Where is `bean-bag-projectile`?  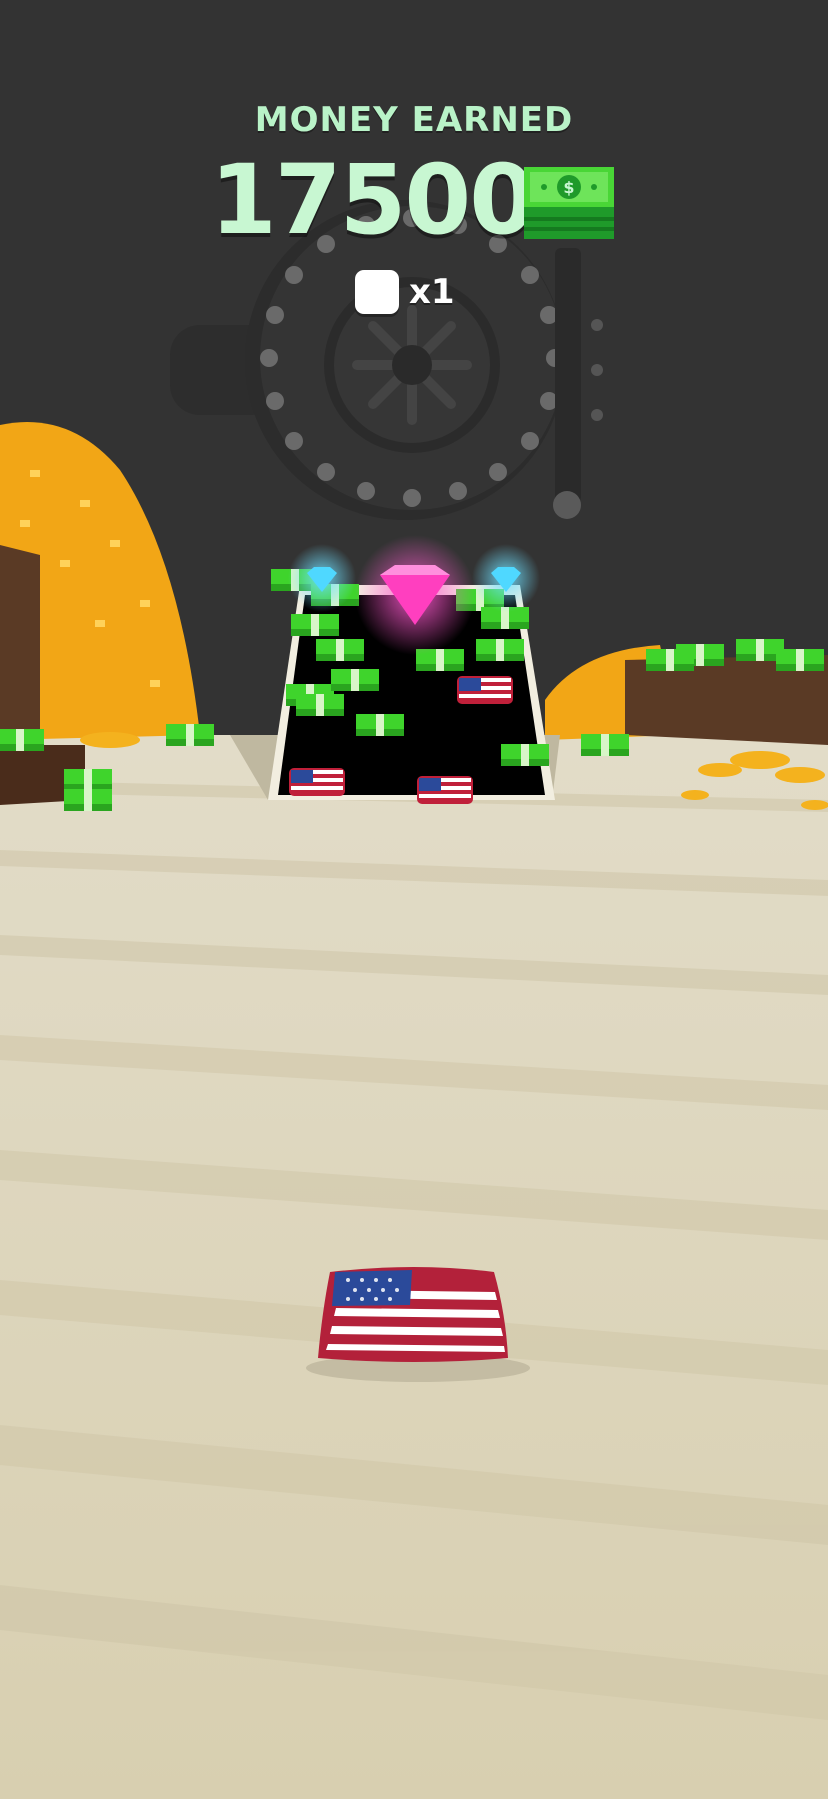 bean-bag-projectile is located at coordinates (418, 1324).